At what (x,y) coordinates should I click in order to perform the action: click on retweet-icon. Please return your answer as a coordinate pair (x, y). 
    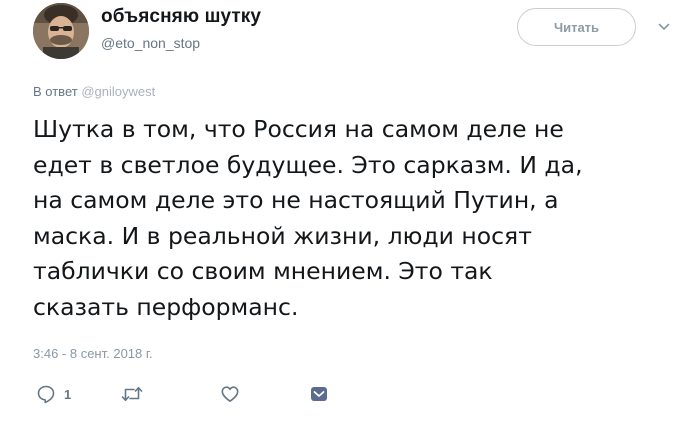
    Looking at the image, I should click on (132, 394).